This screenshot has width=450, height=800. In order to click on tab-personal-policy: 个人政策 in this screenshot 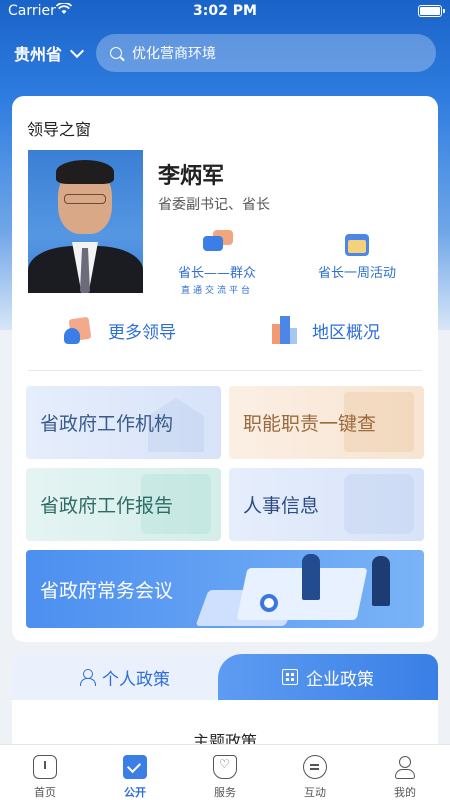, I will do `click(125, 677)`.